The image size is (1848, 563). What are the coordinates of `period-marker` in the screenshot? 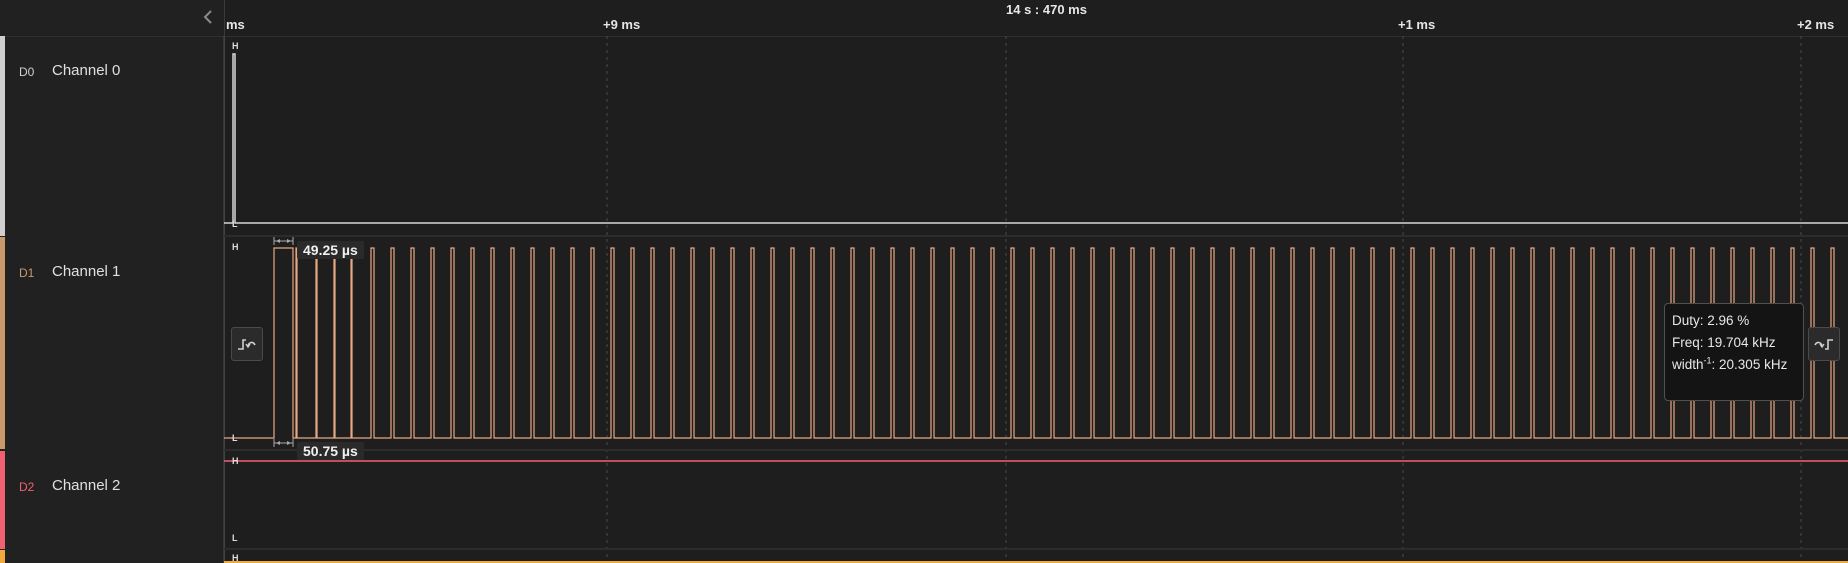 It's located at (283, 443).